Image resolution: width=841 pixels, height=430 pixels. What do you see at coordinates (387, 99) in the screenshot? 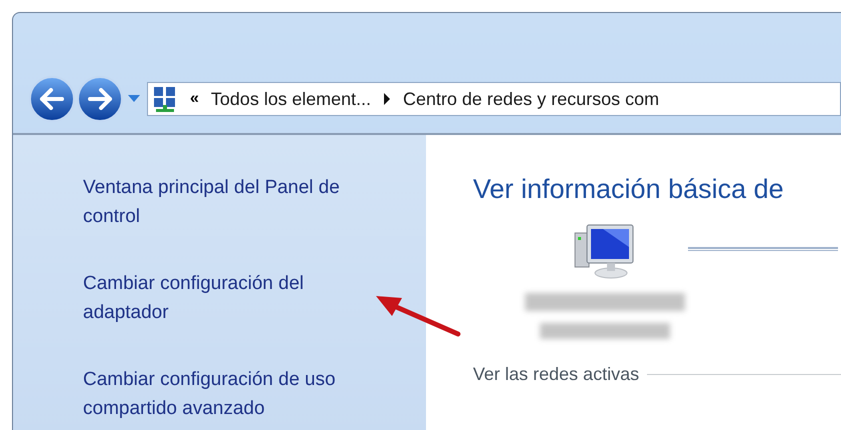
I see `chevron-right-icon` at bounding box center [387, 99].